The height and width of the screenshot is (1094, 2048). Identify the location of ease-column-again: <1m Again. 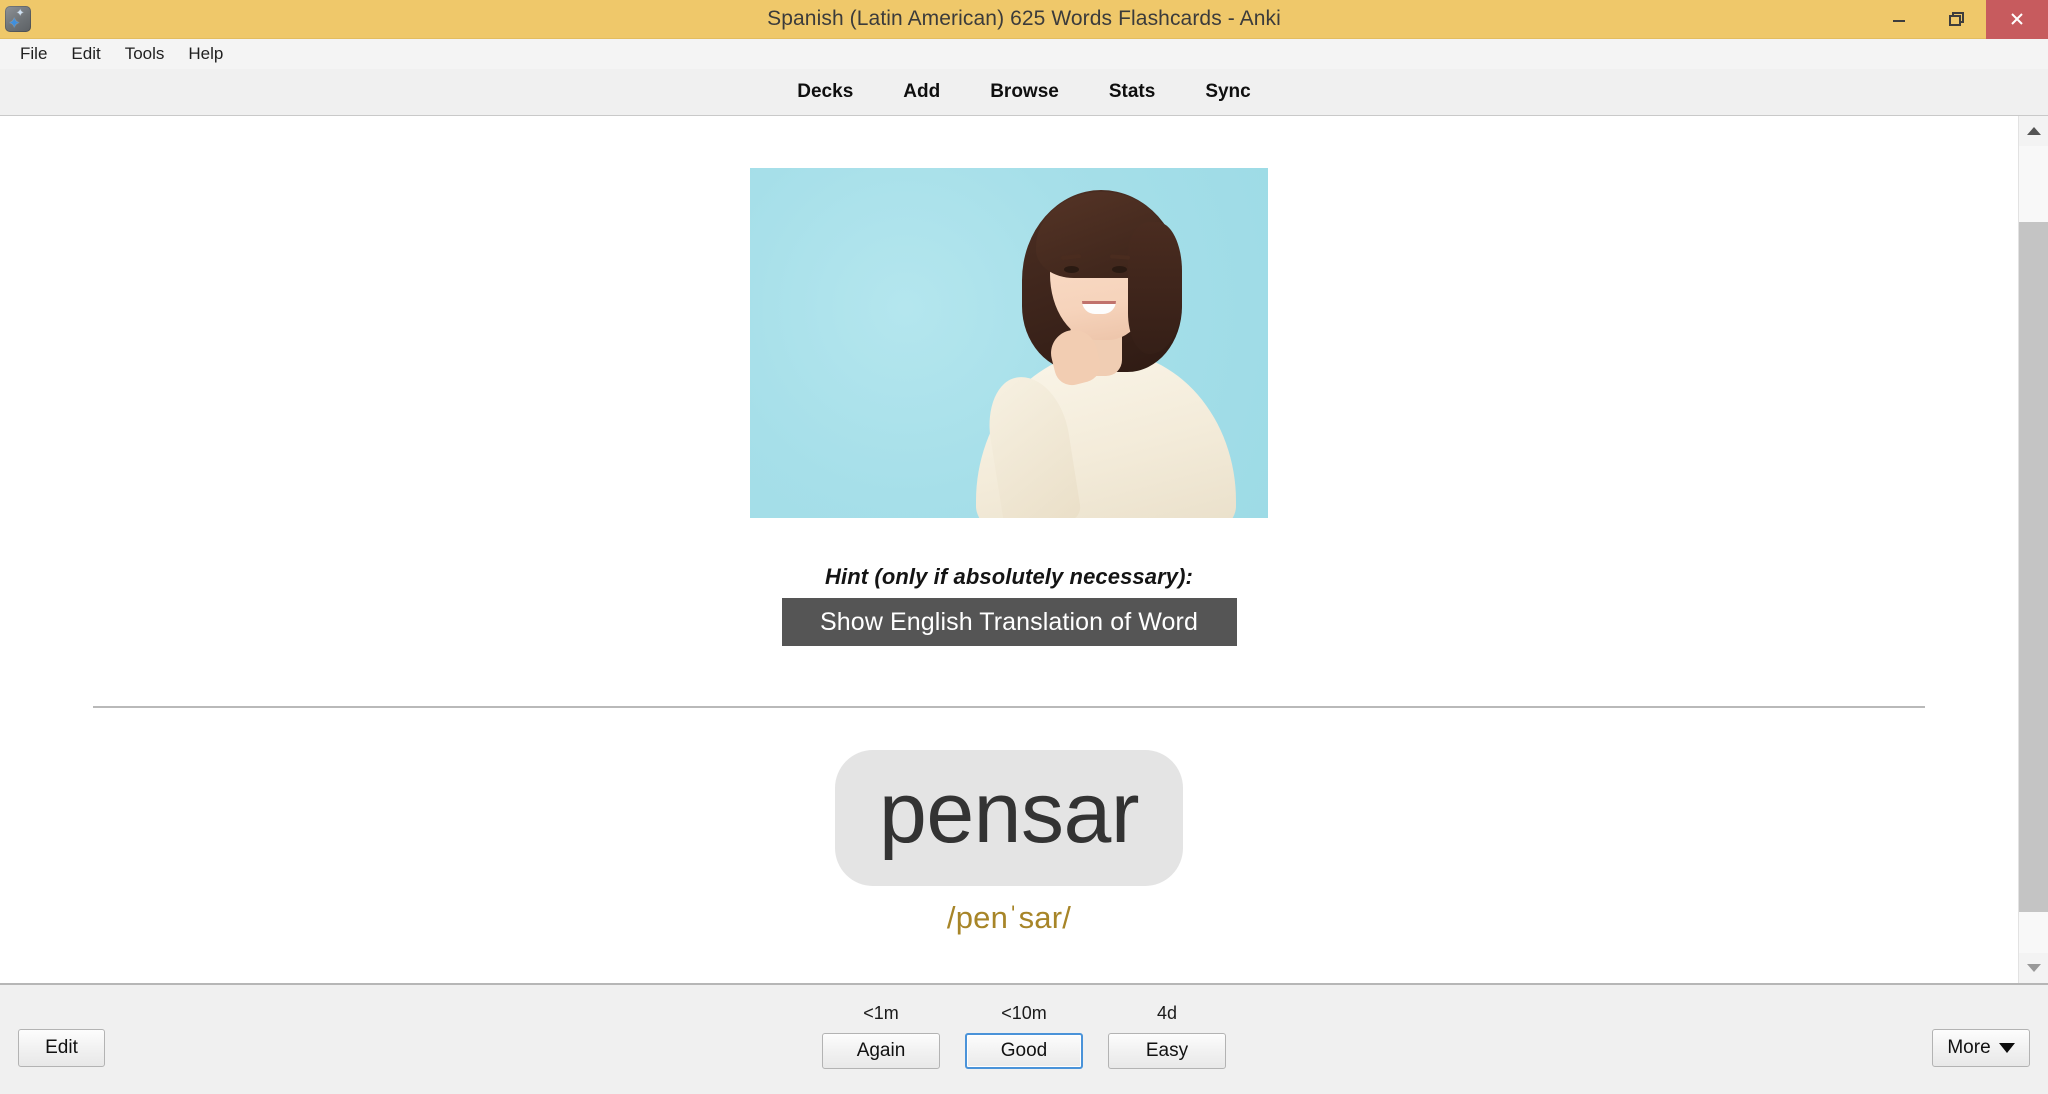
(881, 1036).